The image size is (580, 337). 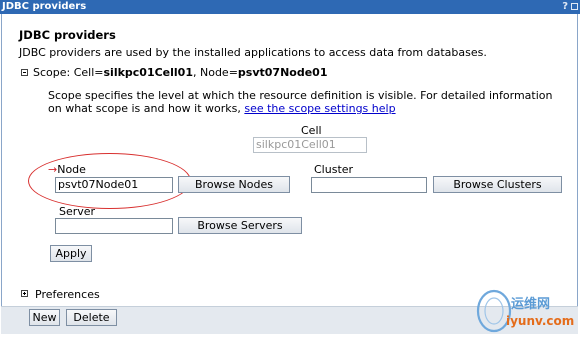 I want to click on new-button: New, so click(x=44, y=317).